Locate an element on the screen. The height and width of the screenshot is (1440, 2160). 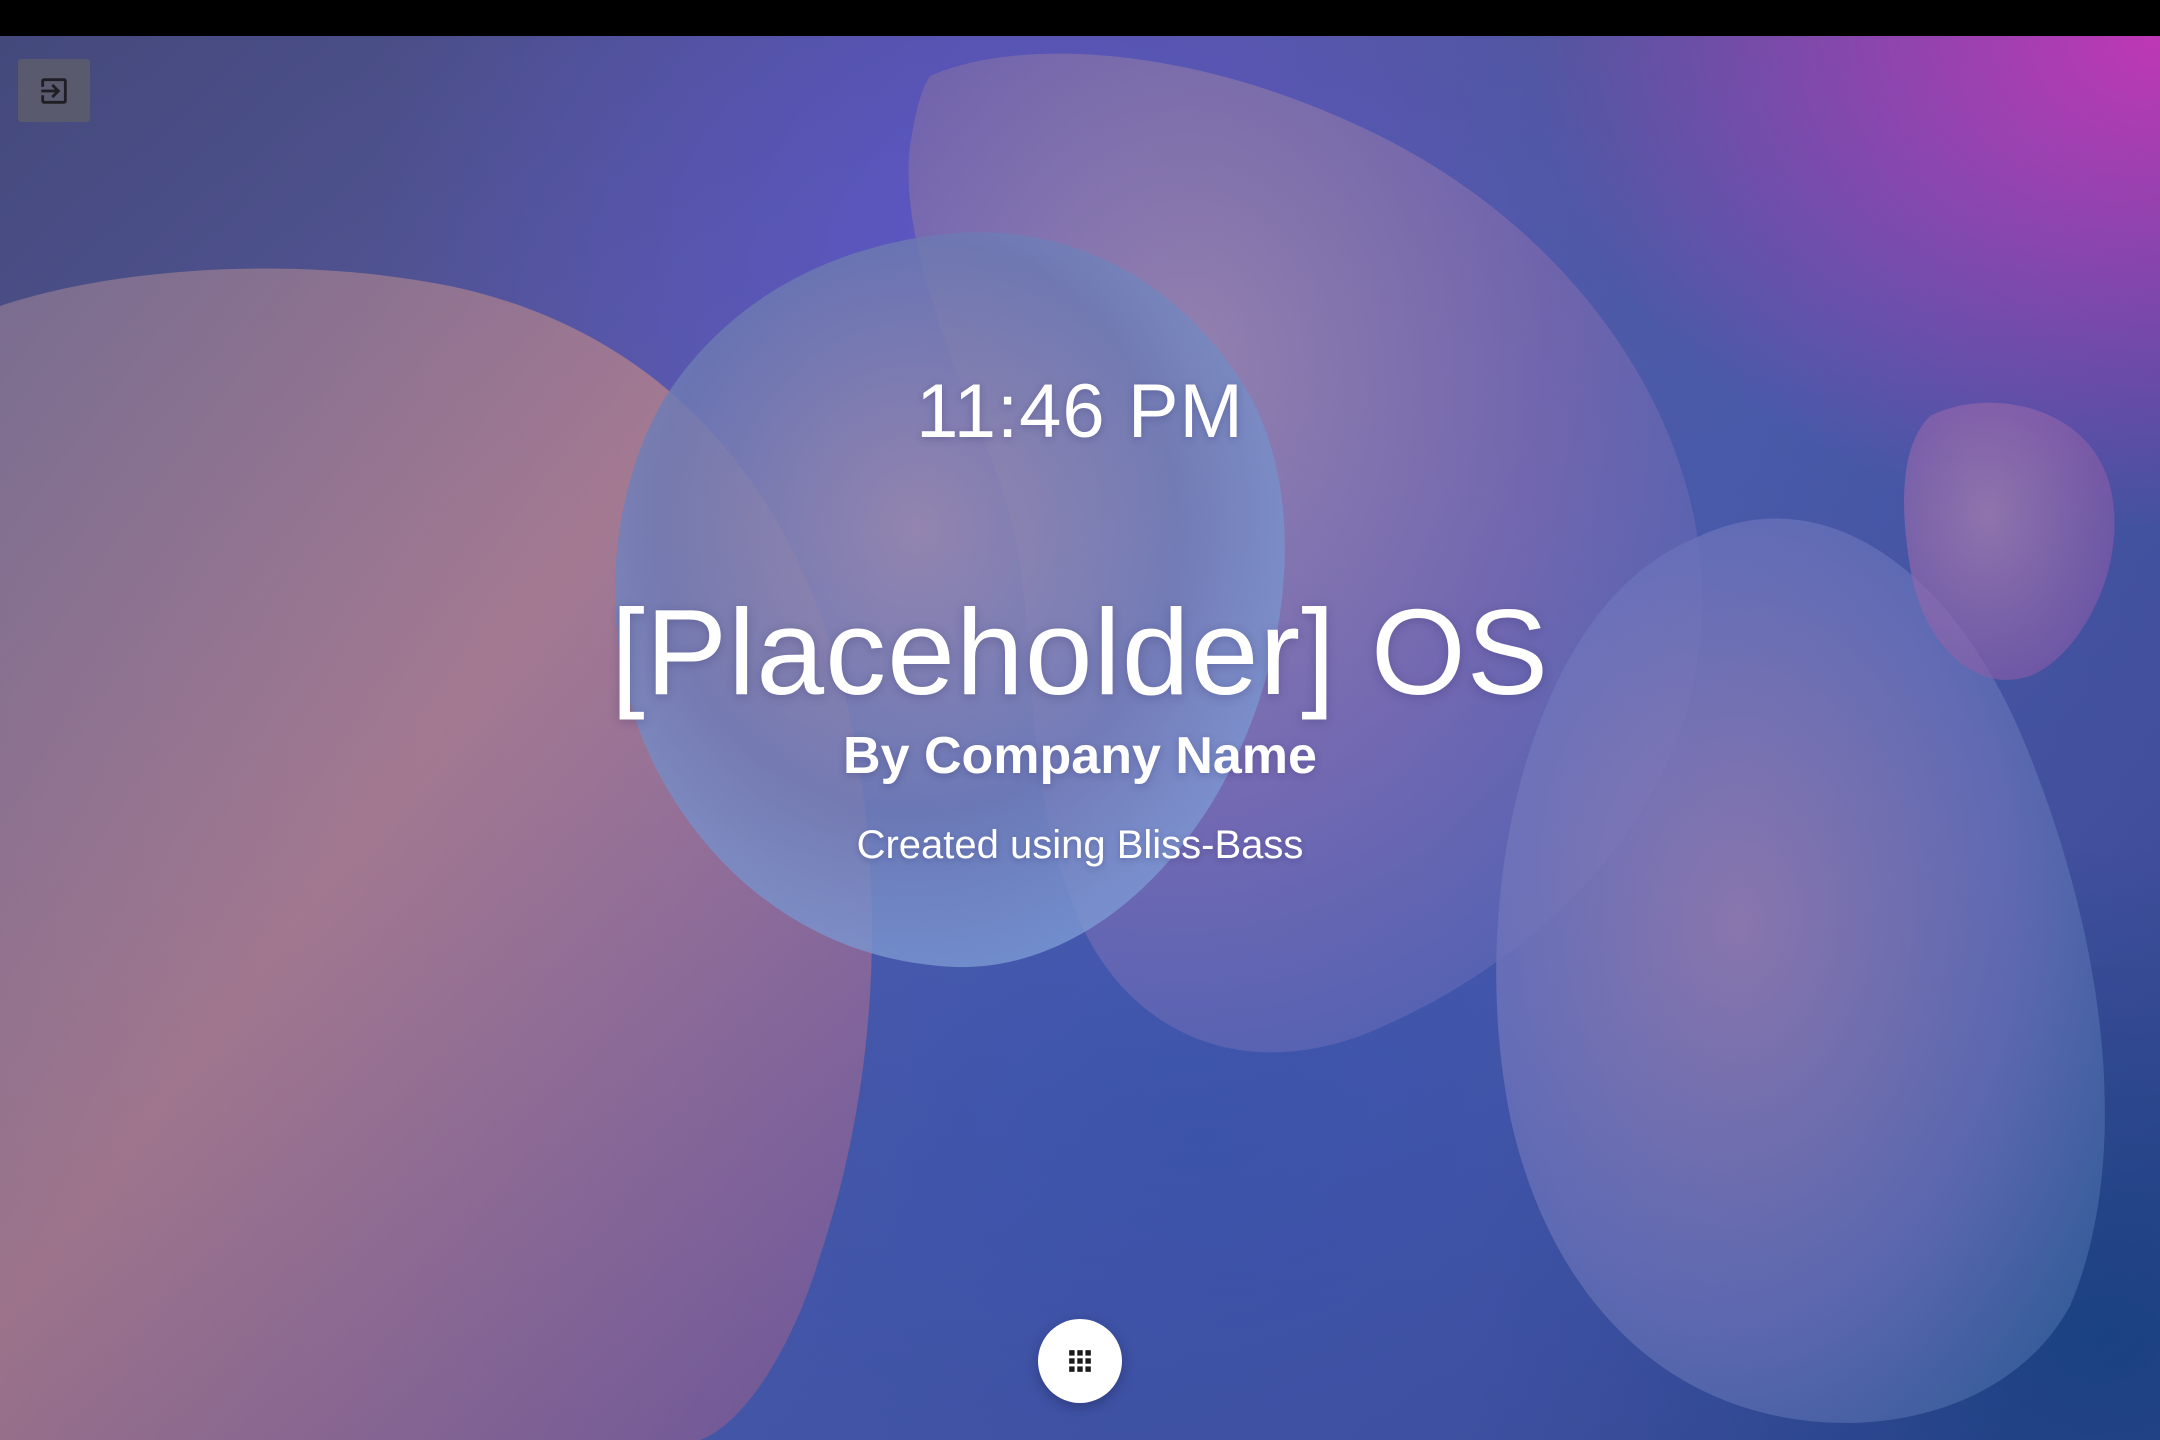
exit-to-app-icon is located at coordinates (54, 90).